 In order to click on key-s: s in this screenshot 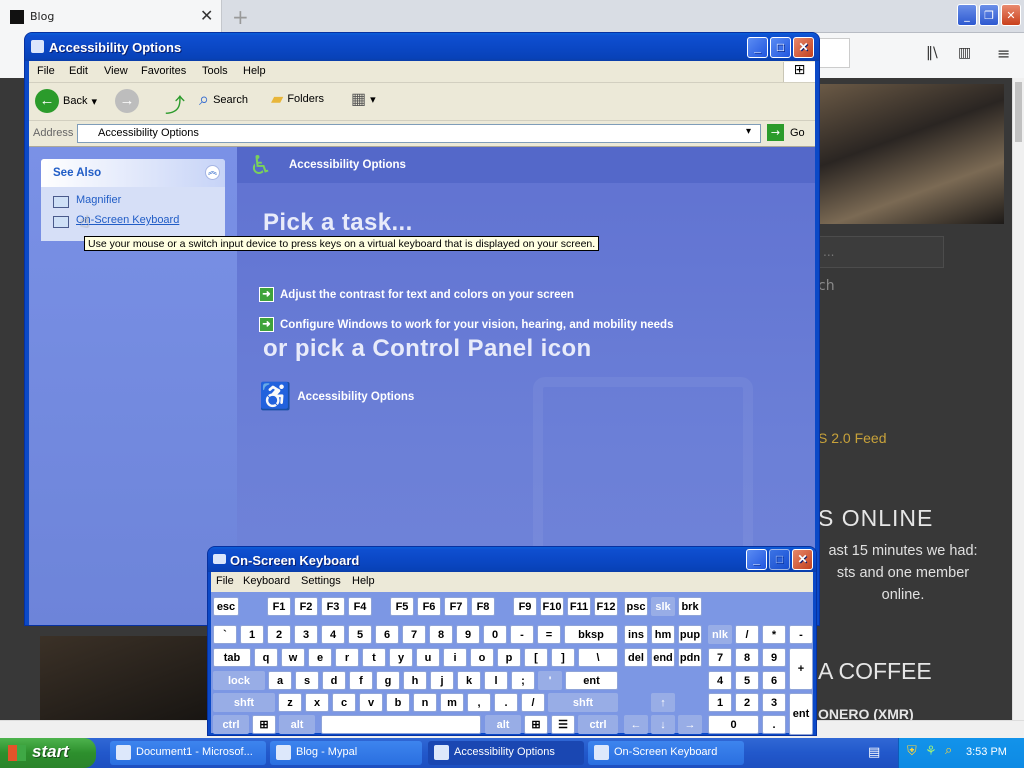, I will do `click(307, 680)`.